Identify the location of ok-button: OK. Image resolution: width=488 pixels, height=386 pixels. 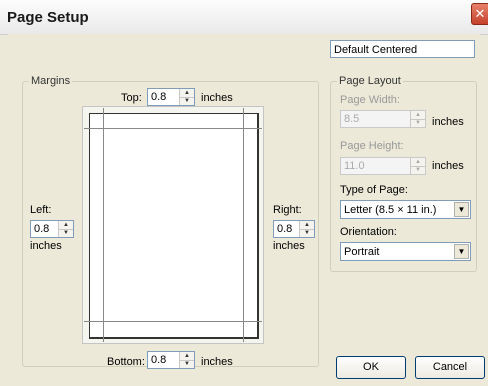
(371, 367).